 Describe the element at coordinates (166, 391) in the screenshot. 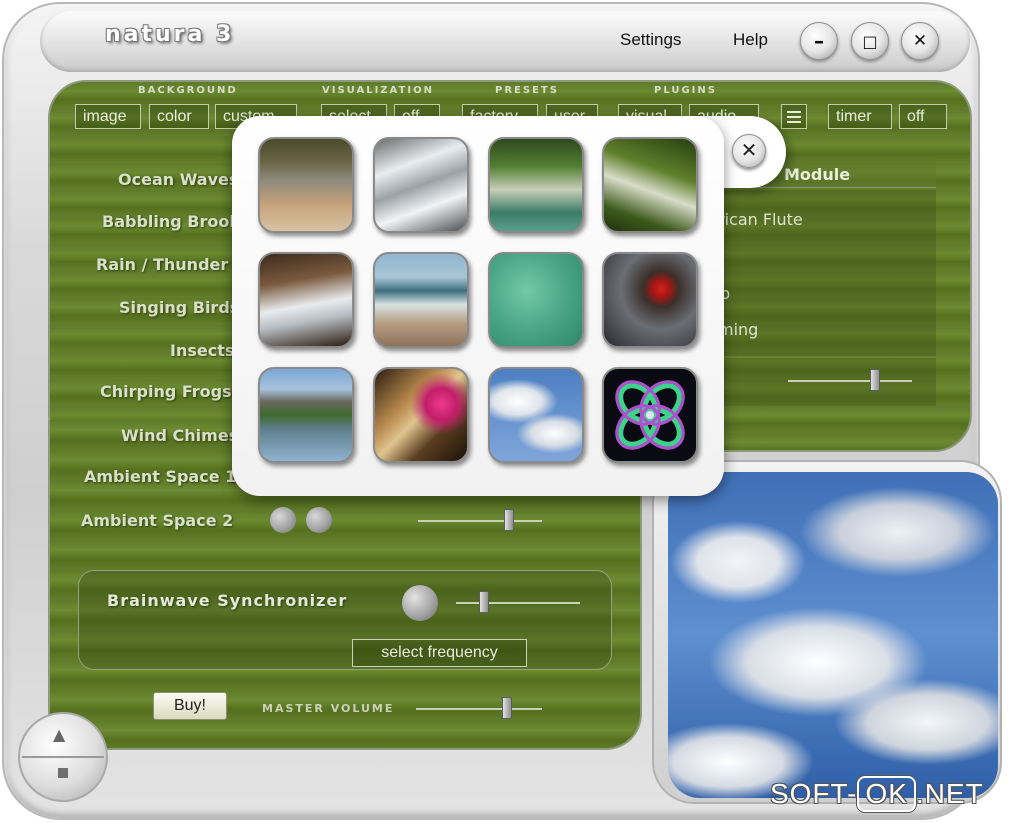

I see `sound-chirping-frogs: Chirping Frogs` at that location.